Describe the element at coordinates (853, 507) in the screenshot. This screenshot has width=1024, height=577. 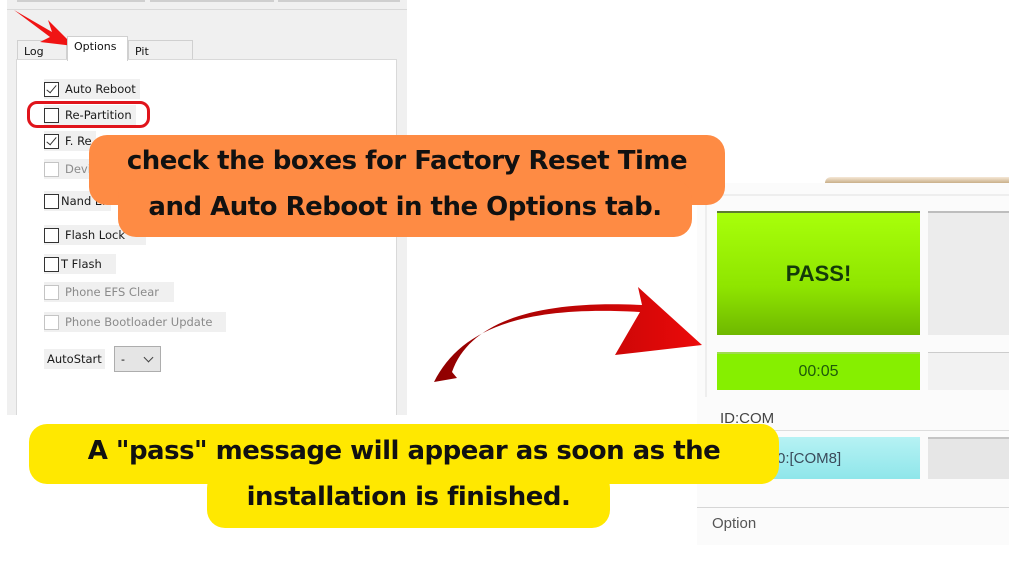
I see `divider` at that location.